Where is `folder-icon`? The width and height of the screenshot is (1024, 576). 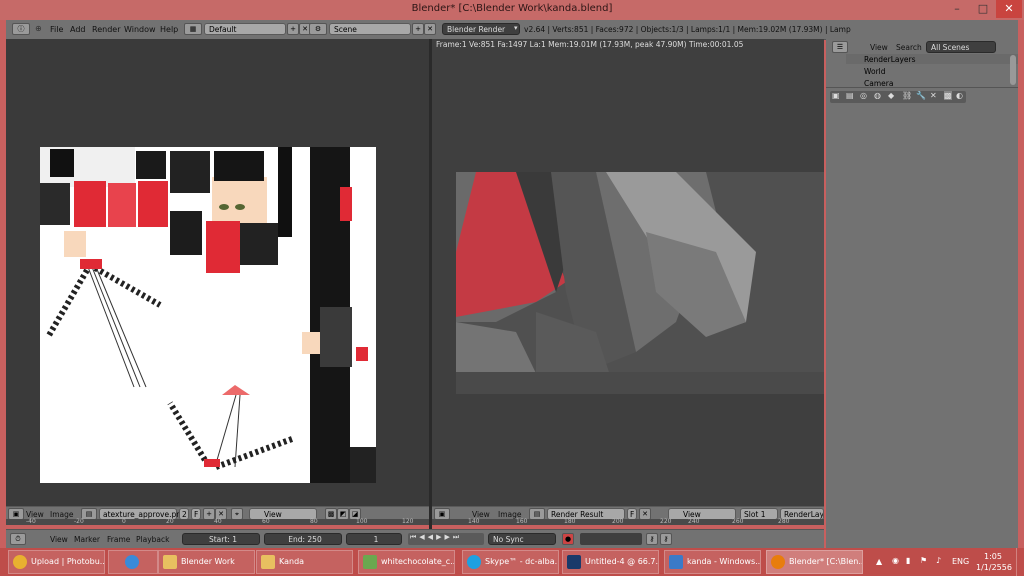 folder-icon is located at coordinates (268, 562).